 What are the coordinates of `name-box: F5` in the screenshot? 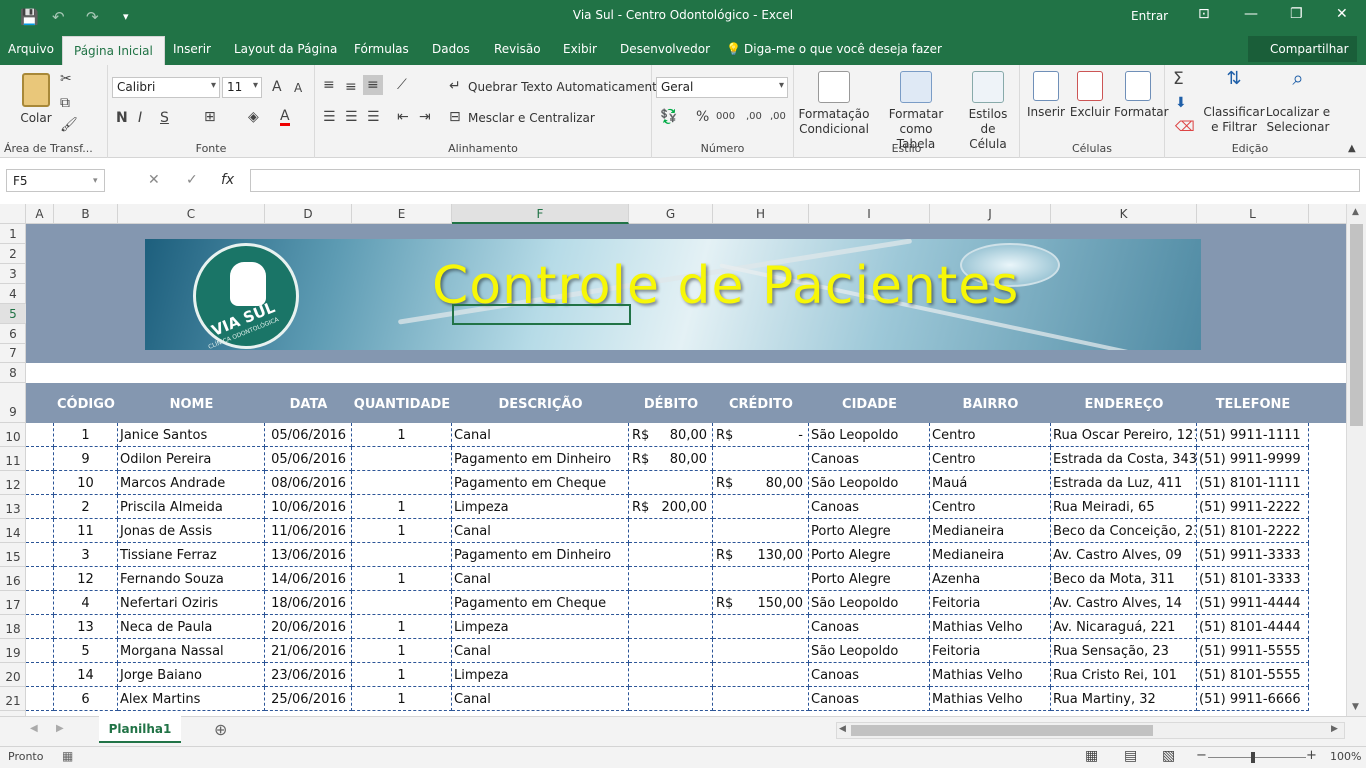 It's located at (55, 180).